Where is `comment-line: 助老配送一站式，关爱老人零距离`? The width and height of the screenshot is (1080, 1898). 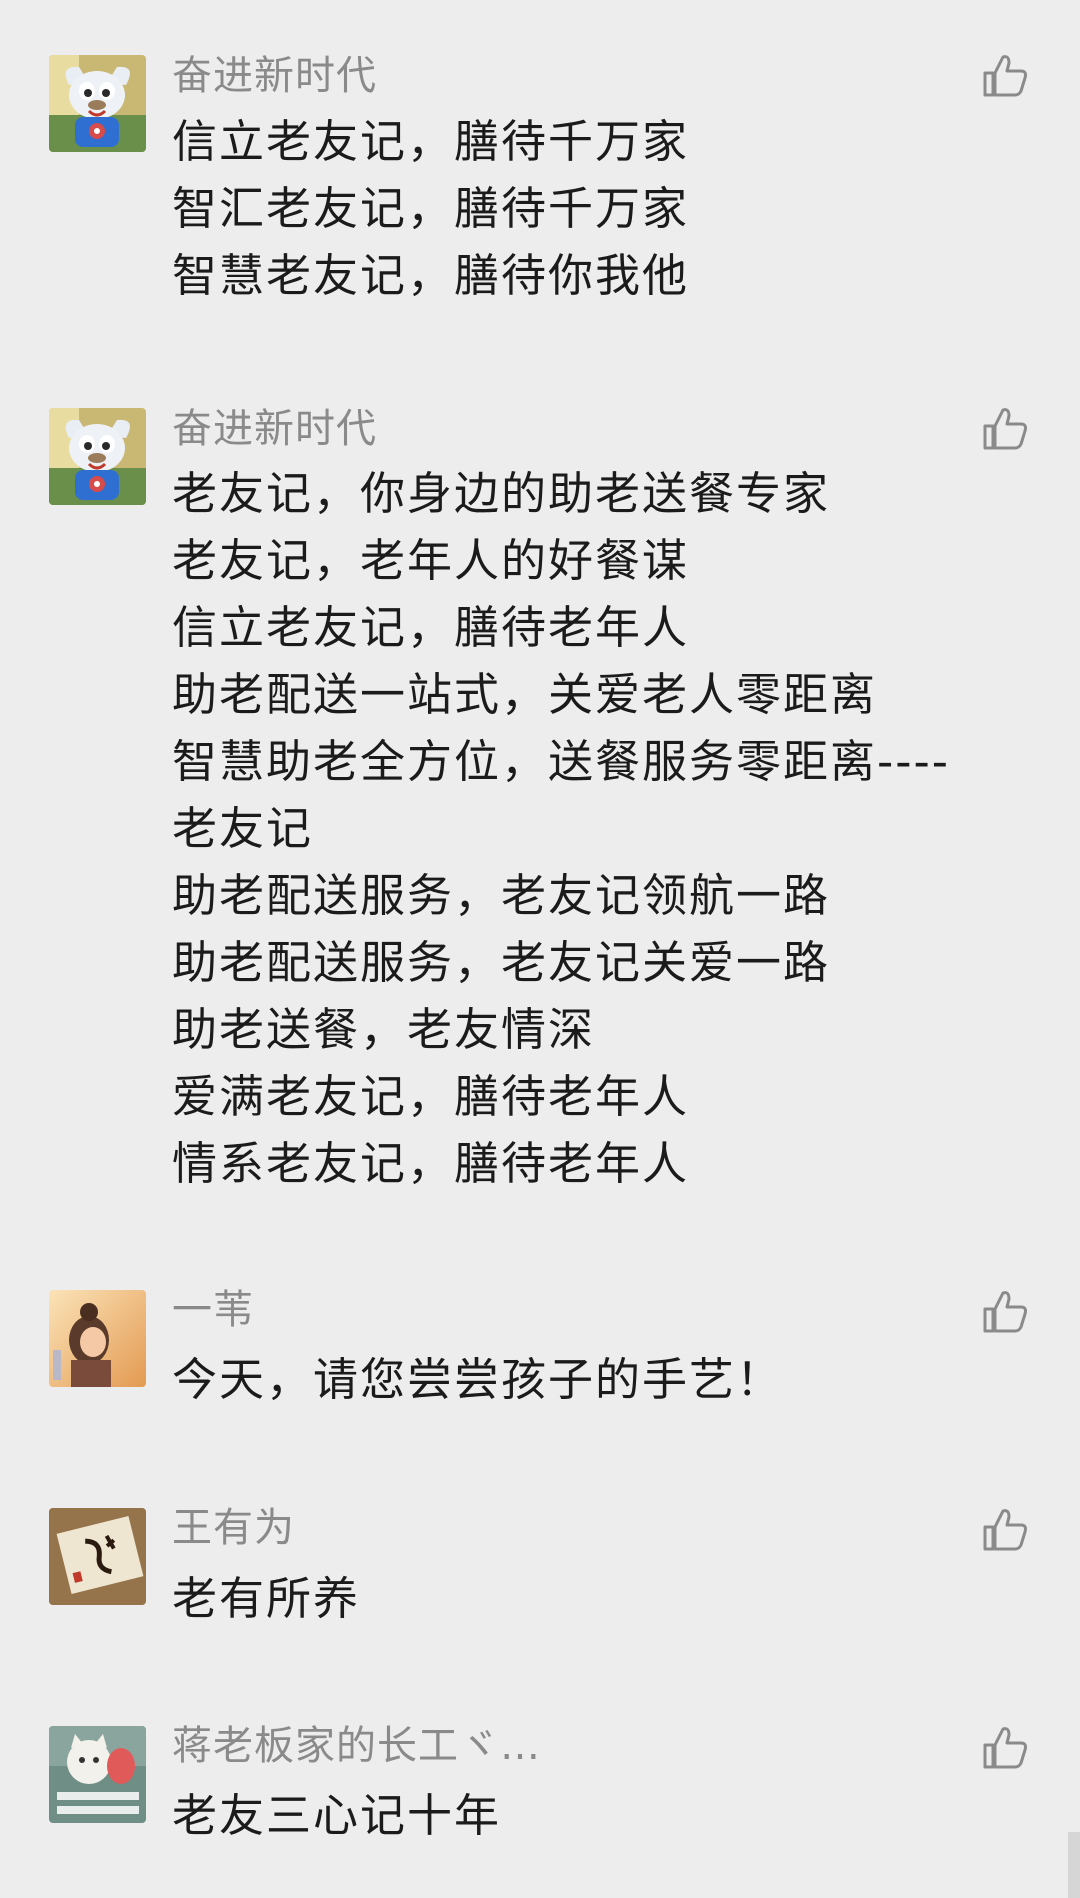
comment-line: 助老配送一站式，关爱老人零距离 is located at coordinates (525, 694).